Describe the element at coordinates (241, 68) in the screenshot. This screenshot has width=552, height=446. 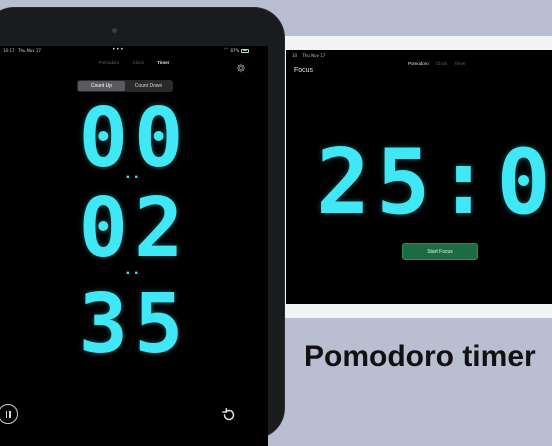
I see `gear-icon` at that location.